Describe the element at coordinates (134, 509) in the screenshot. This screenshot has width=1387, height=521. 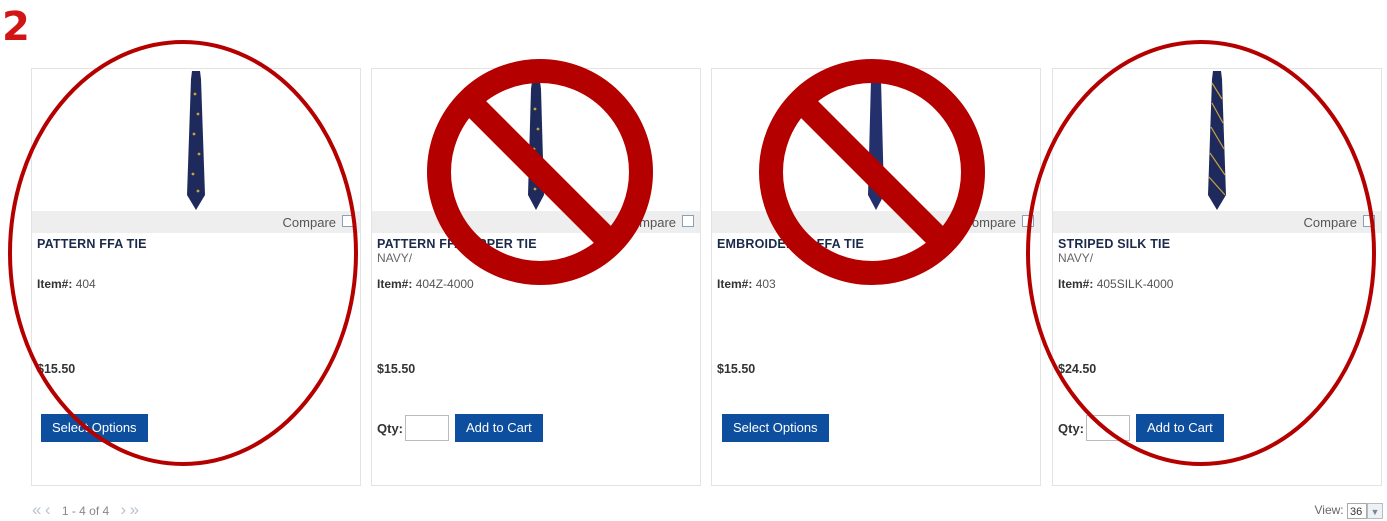
I see `last-page-icon: »` at that location.